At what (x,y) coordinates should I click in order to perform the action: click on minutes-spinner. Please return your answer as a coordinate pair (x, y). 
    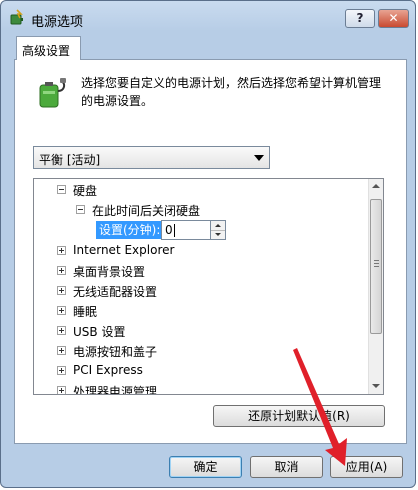
    Looking at the image, I should click on (218, 230).